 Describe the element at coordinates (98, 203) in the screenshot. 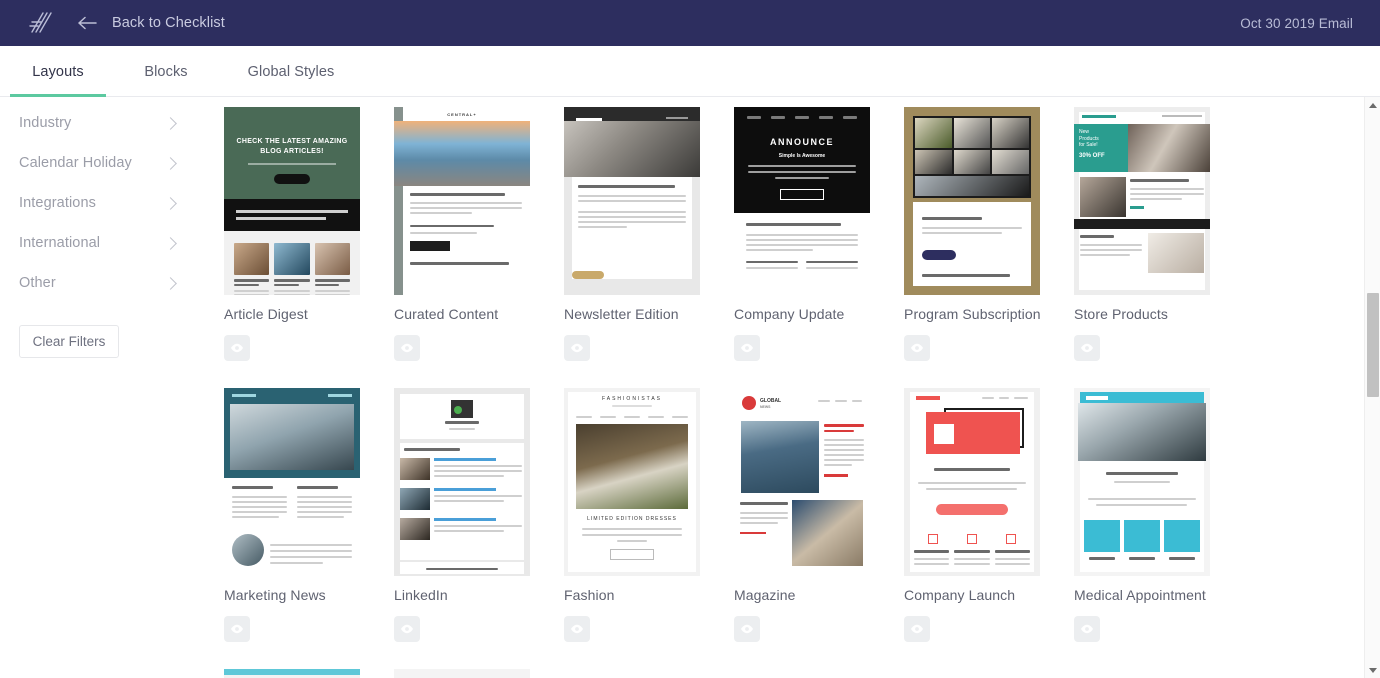

I see `sidebar-filter-integrations: Integrations` at that location.